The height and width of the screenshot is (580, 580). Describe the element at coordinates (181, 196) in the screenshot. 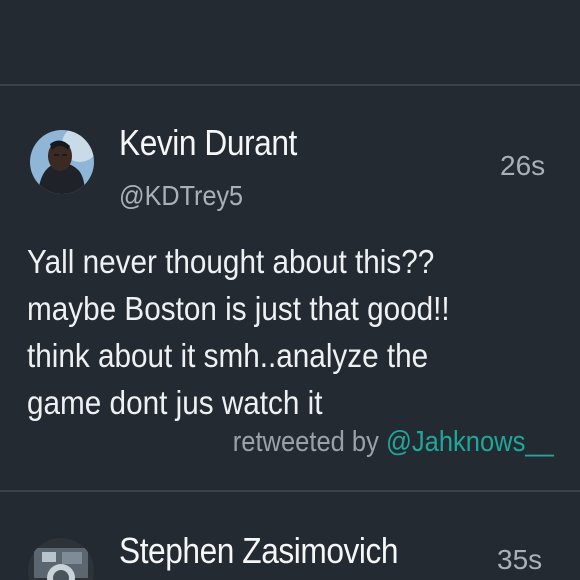

I see `tweet-author-handle: @KDTrey5` at that location.